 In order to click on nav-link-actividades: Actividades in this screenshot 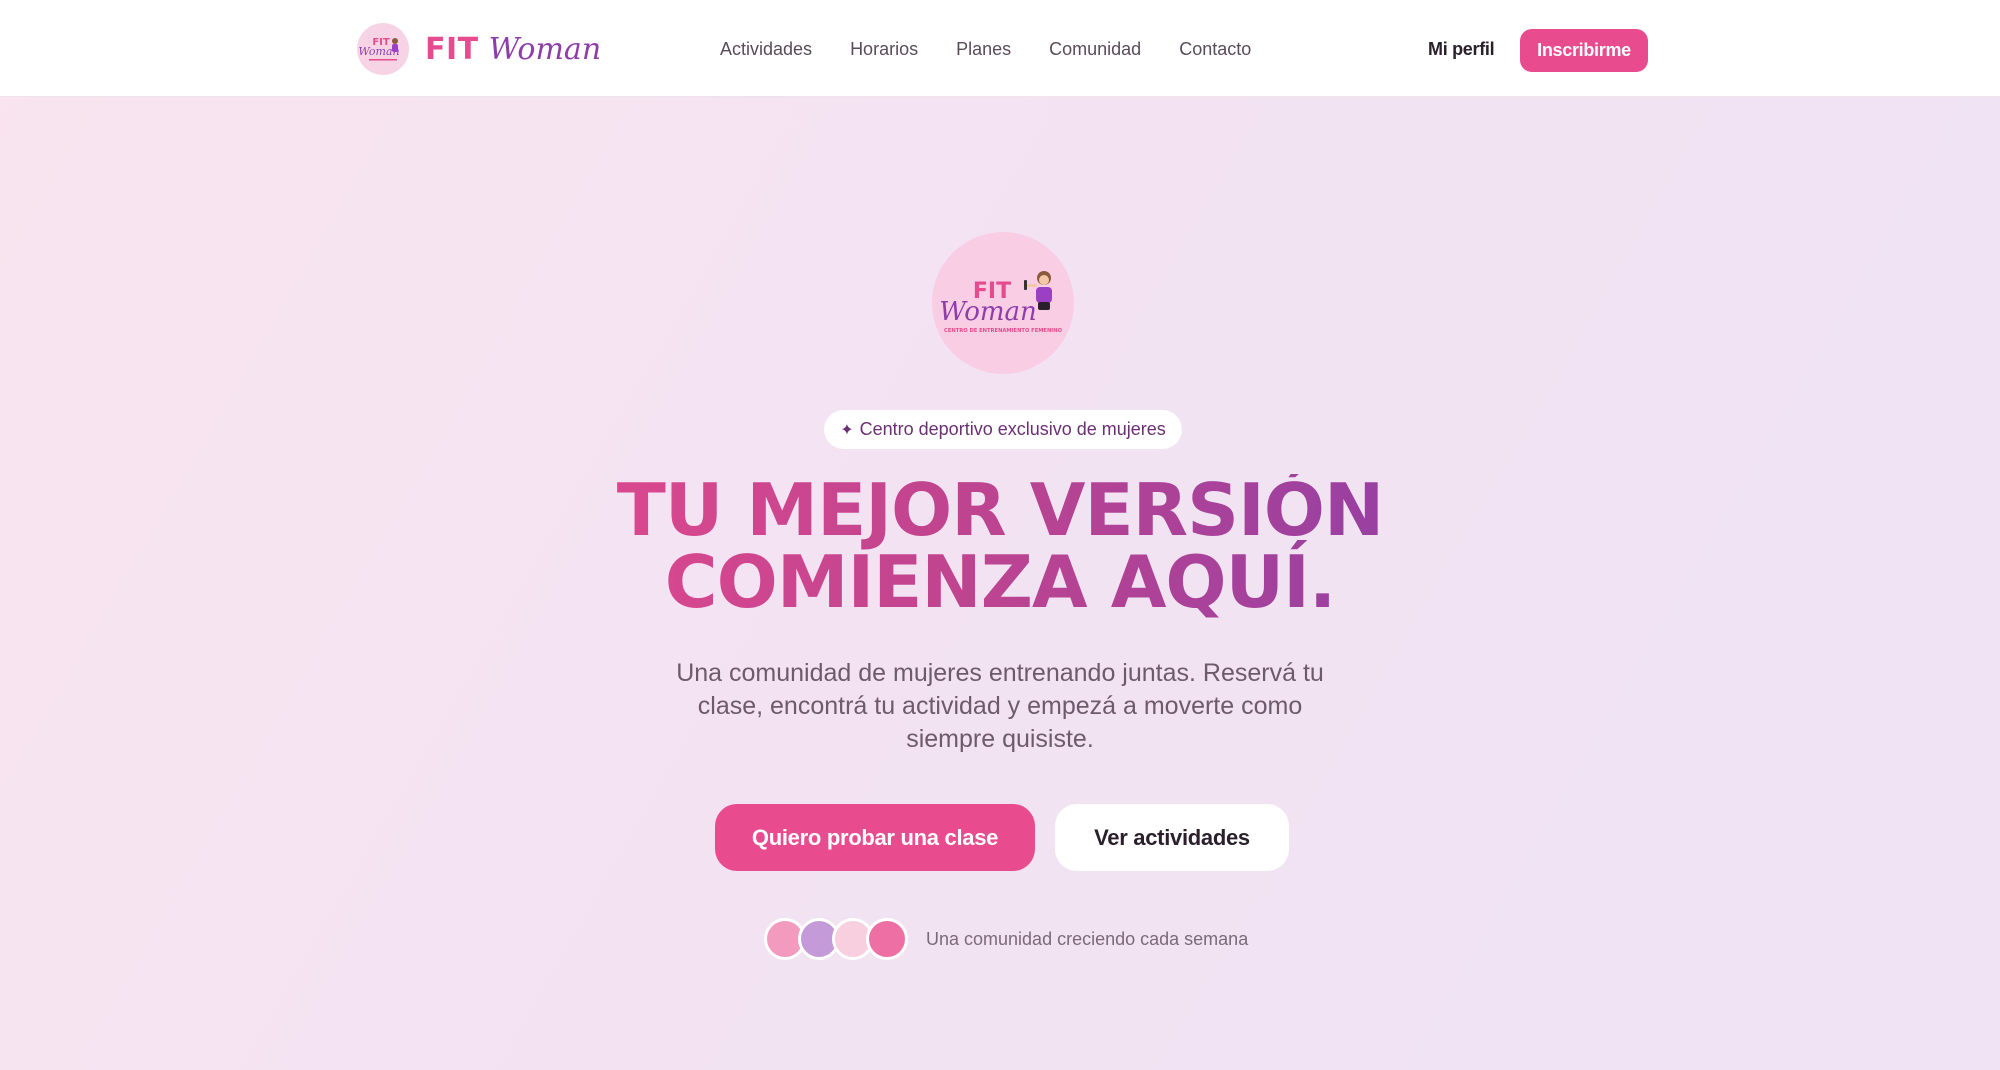, I will do `click(766, 49)`.